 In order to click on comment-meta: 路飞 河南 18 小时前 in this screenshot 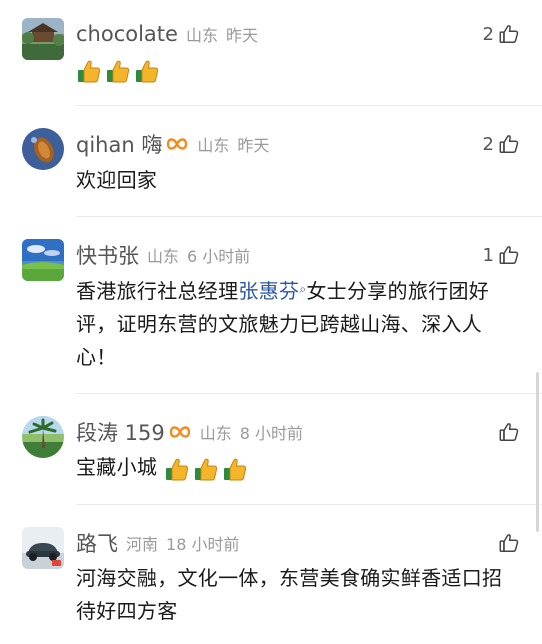, I will do `click(157, 543)`.